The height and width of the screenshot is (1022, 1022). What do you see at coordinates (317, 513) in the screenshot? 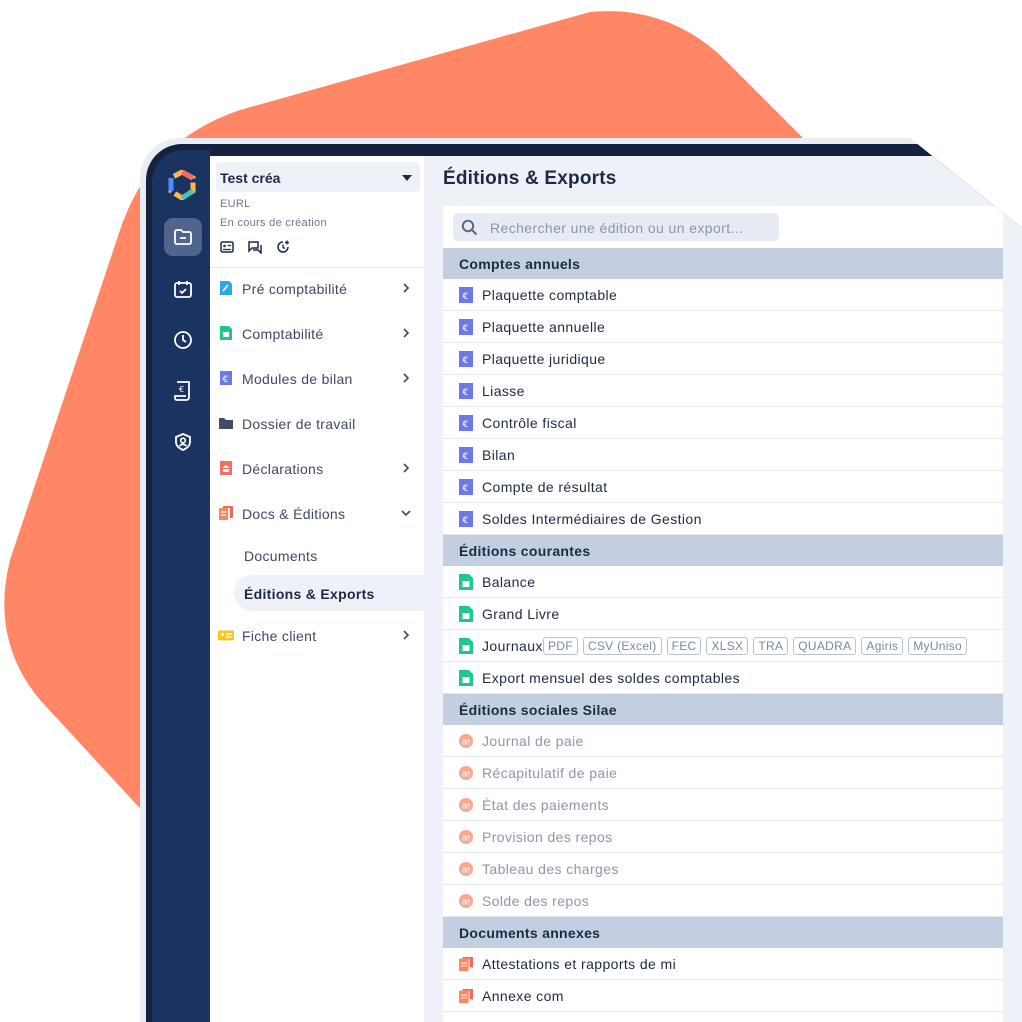
I see `sidebar-item-docs-editions: Docs & Éditions` at bounding box center [317, 513].